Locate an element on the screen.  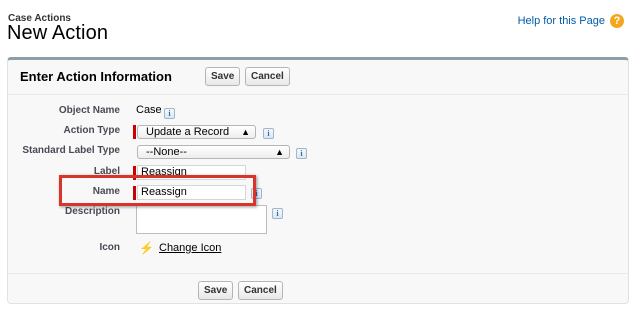
object-name-info-icon: i is located at coordinates (169, 113).